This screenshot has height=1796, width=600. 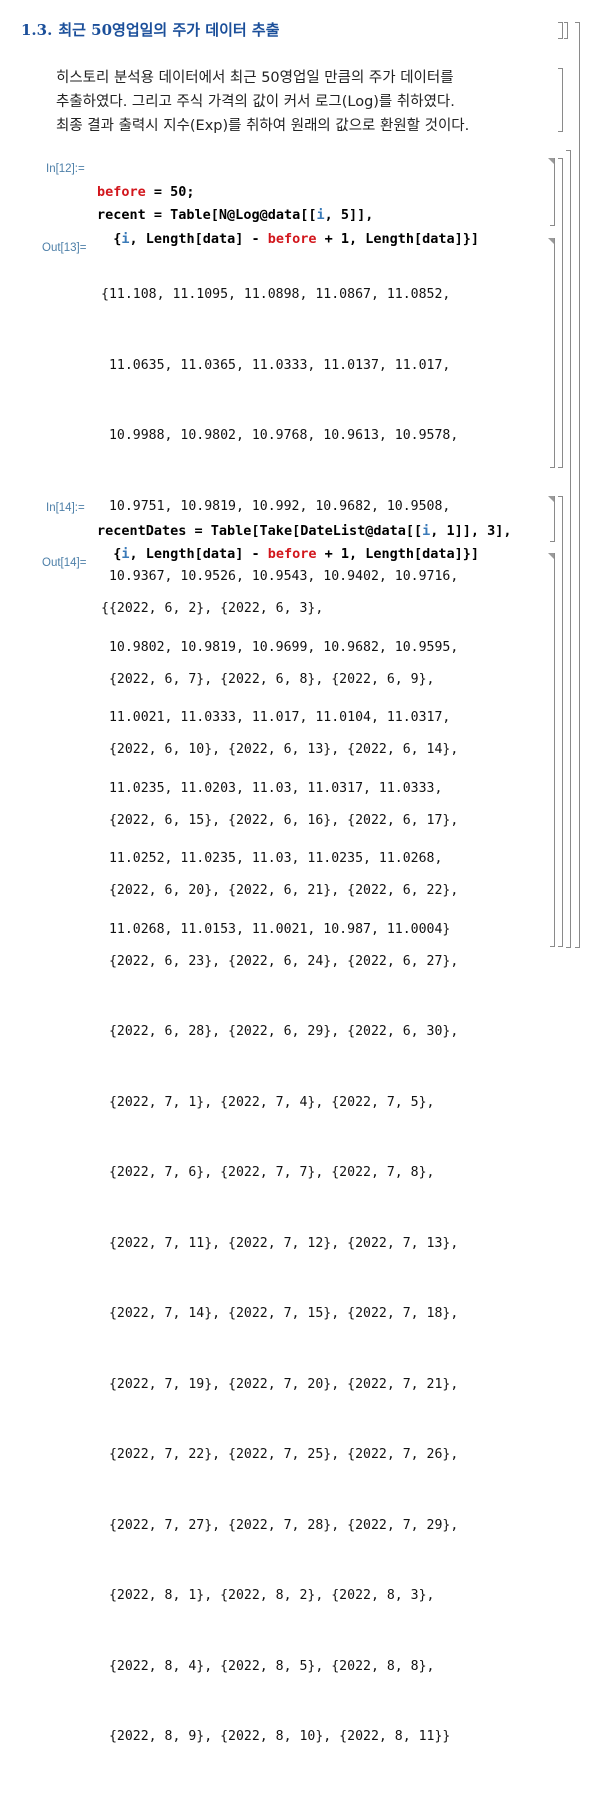 What do you see at coordinates (37, 30) in the screenshot?
I see `section-number: 1.3.` at bounding box center [37, 30].